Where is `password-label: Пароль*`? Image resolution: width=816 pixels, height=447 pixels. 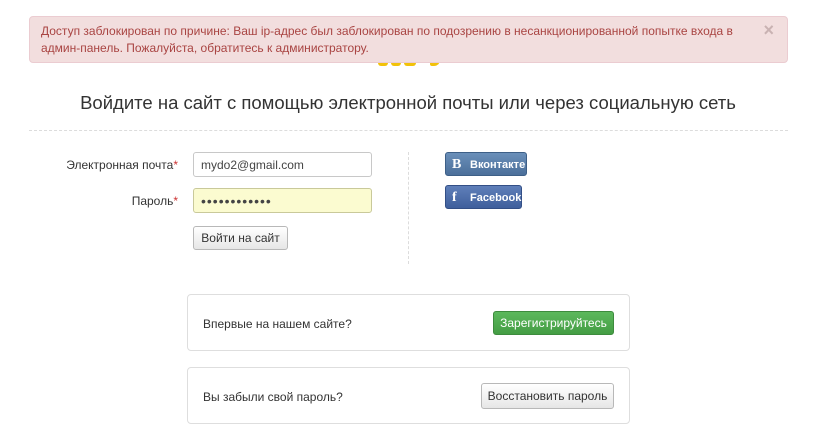 password-label: Пароль* is located at coordinates (154, 201).